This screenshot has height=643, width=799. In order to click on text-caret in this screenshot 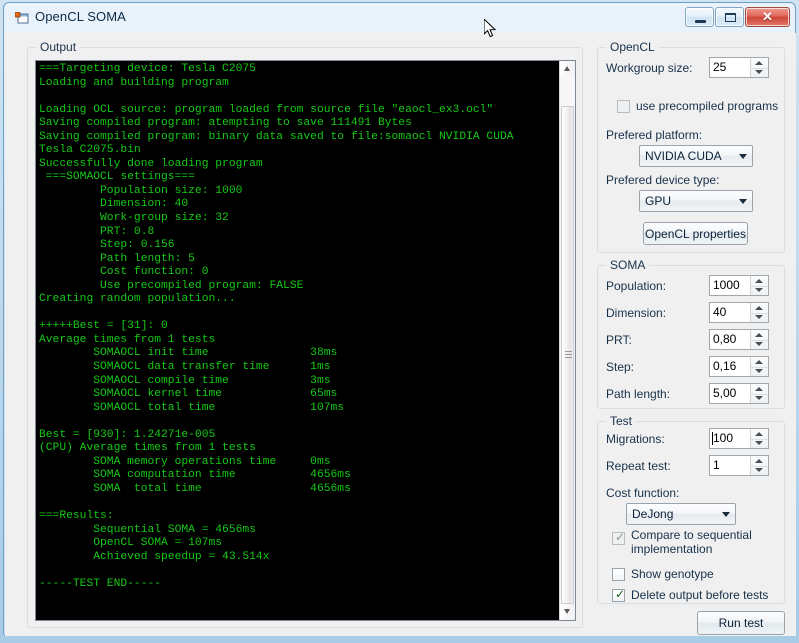, I will do `click(712, 438)`.